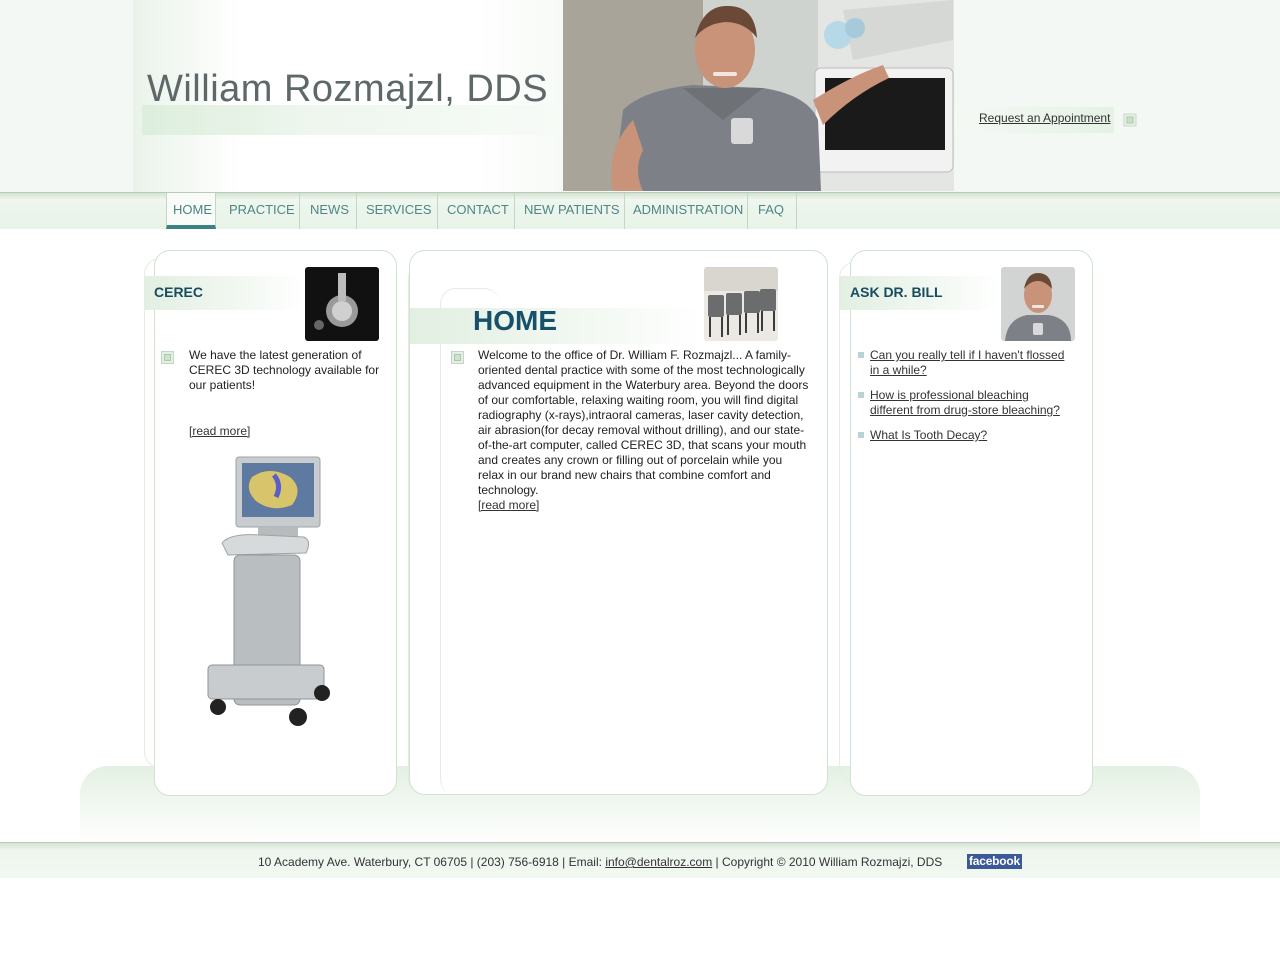  I want to click on nav-faq: FAQ, so click(772, 211).